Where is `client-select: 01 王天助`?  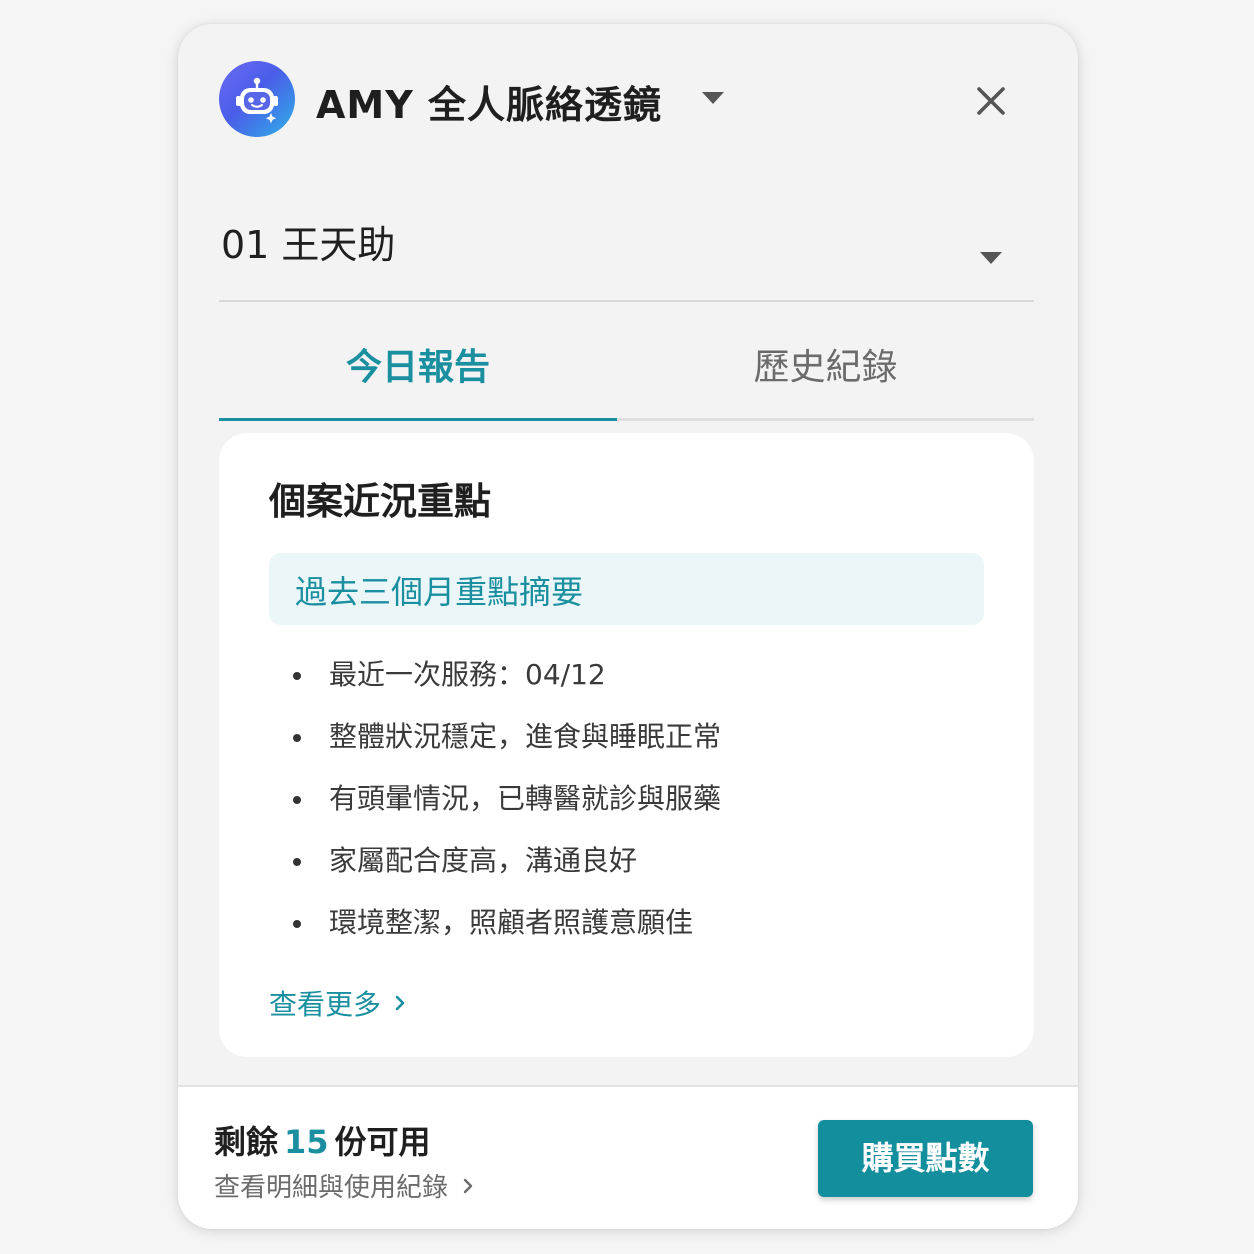
client-select: 01 王天助 is located at coordinates (626, 258).